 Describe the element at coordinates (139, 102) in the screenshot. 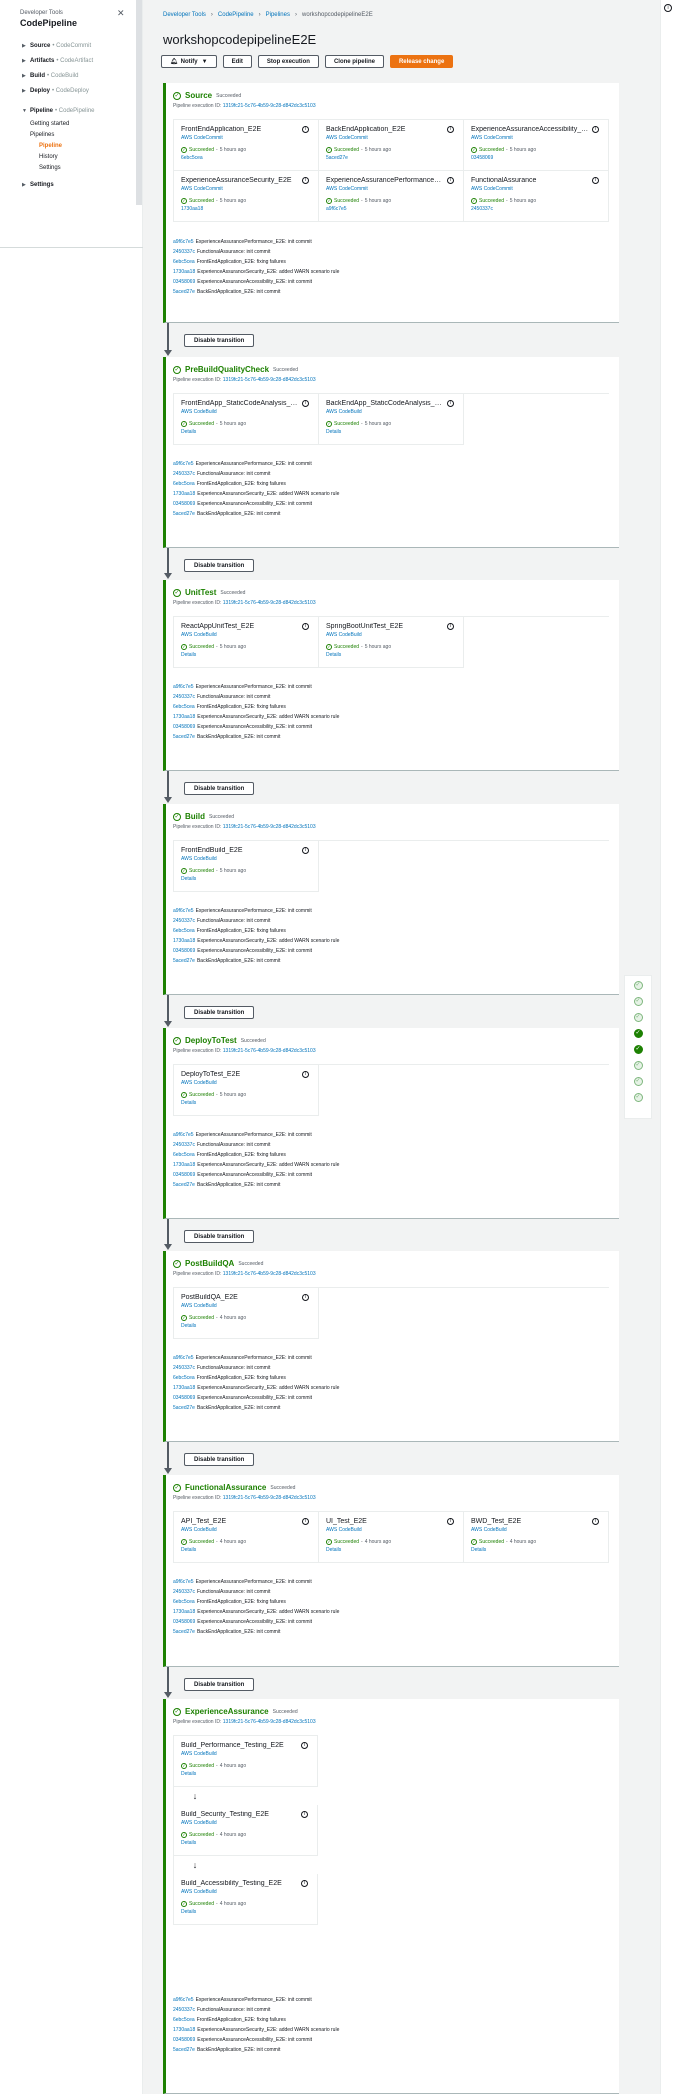

I see `sidebar-scrollbar` at that location.